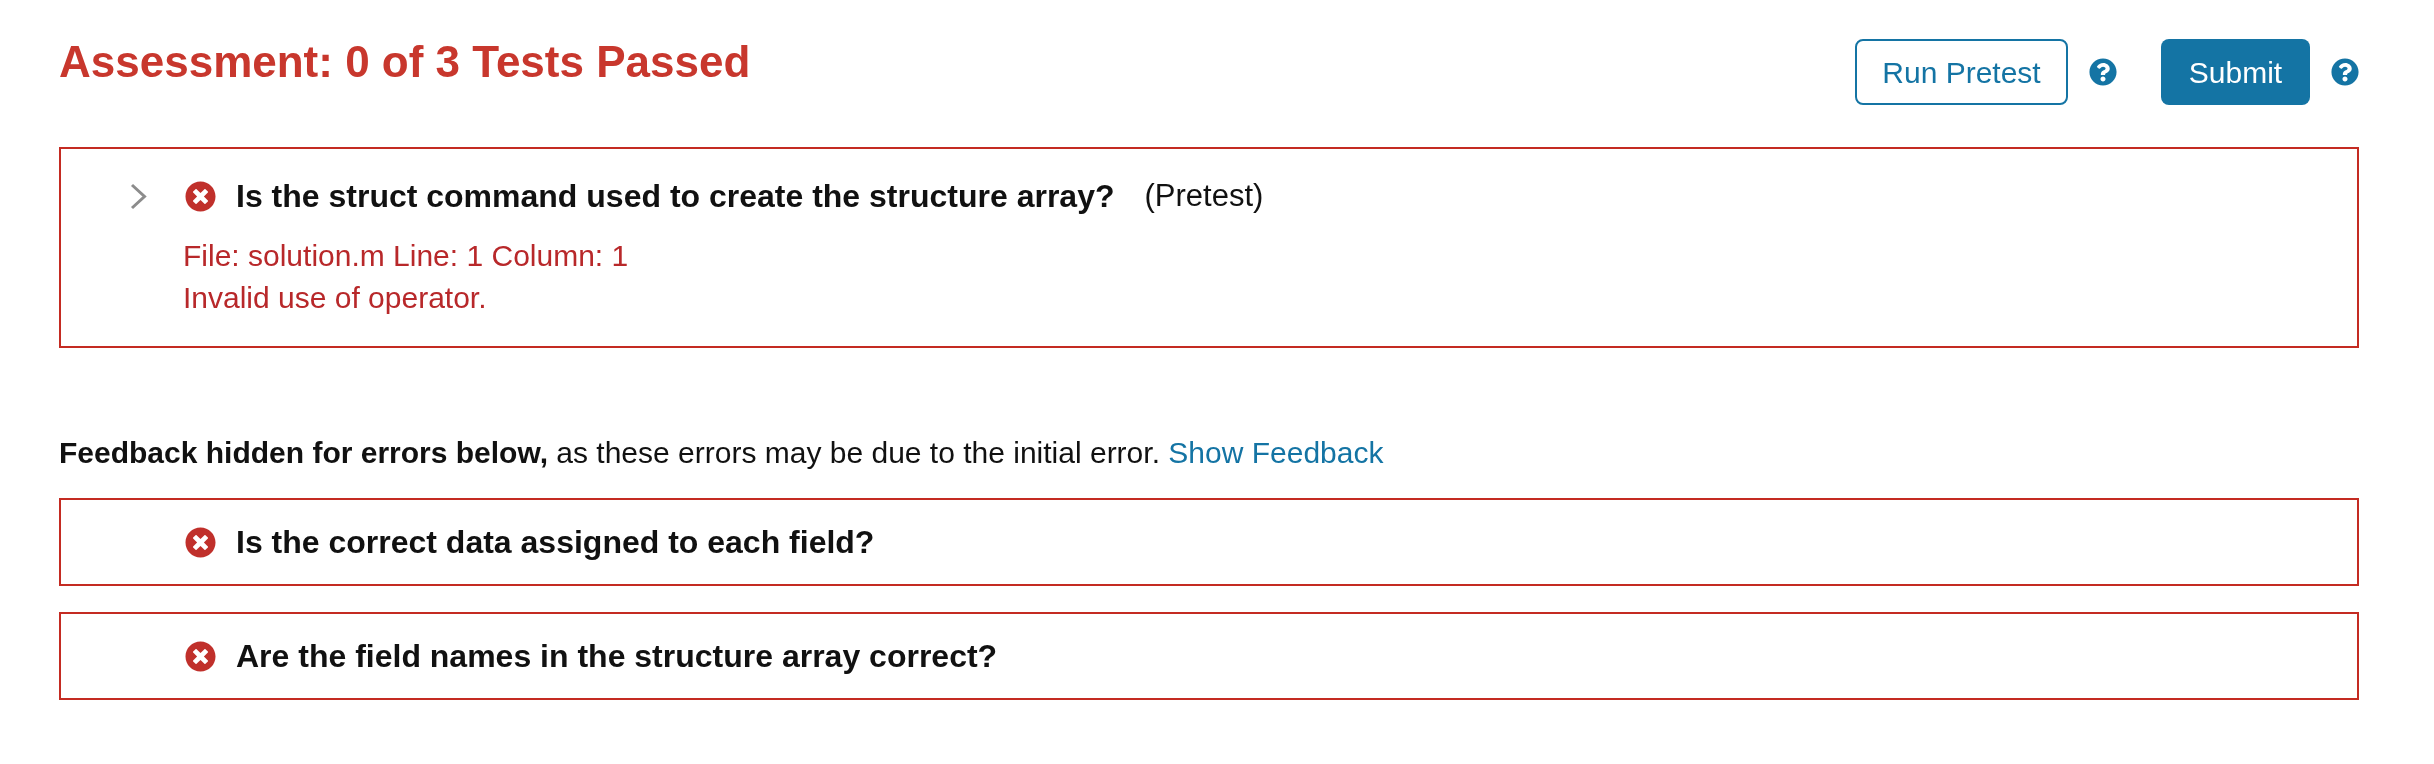  I want to click on submit-button: Submit, so click(2235, 72).